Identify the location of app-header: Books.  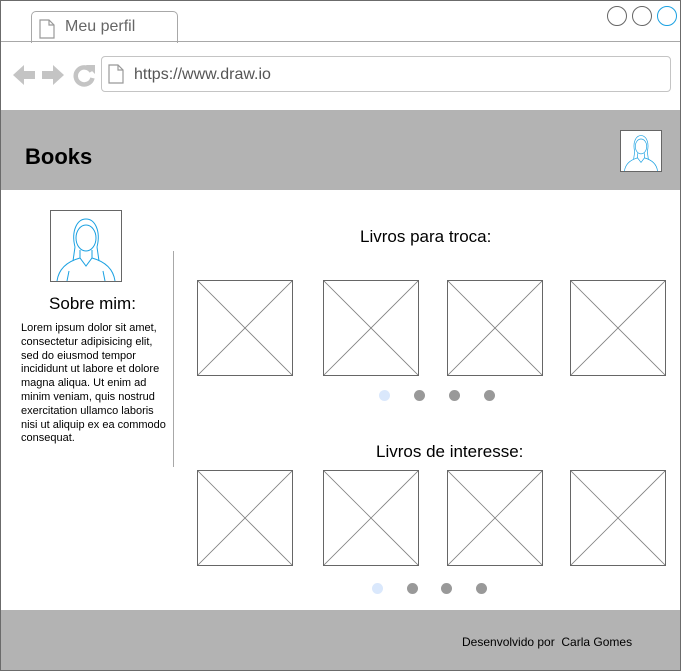
(340, 150).